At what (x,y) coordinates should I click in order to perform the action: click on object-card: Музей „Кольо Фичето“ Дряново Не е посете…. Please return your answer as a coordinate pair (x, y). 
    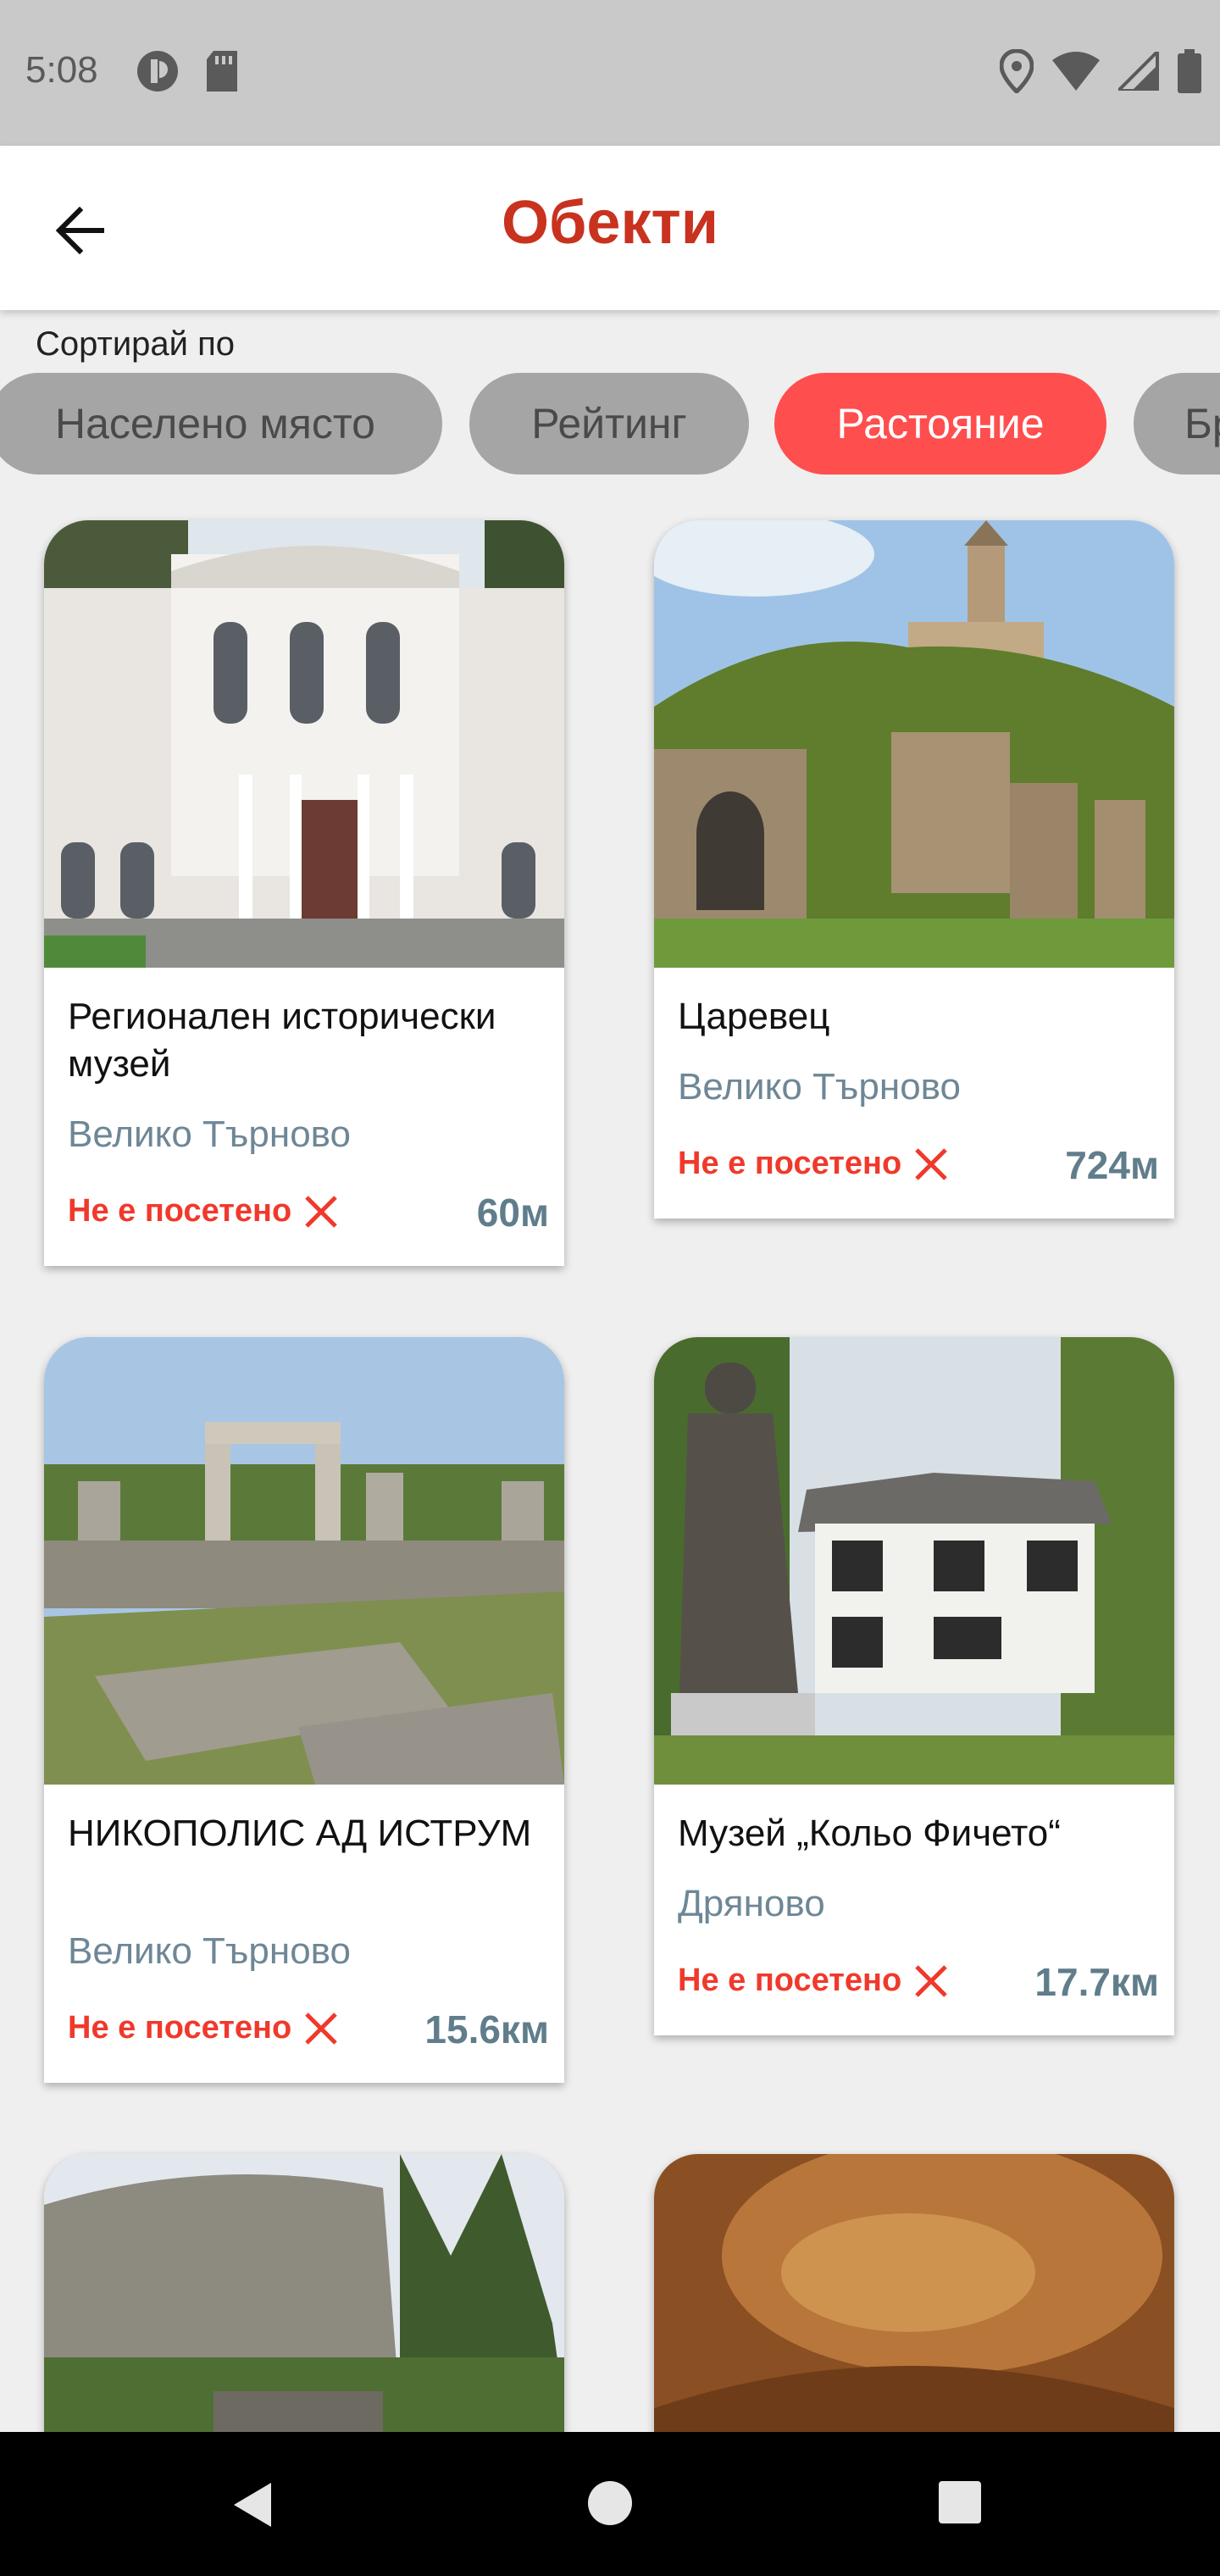
    Looking at the image, I should click on (914, 1686).